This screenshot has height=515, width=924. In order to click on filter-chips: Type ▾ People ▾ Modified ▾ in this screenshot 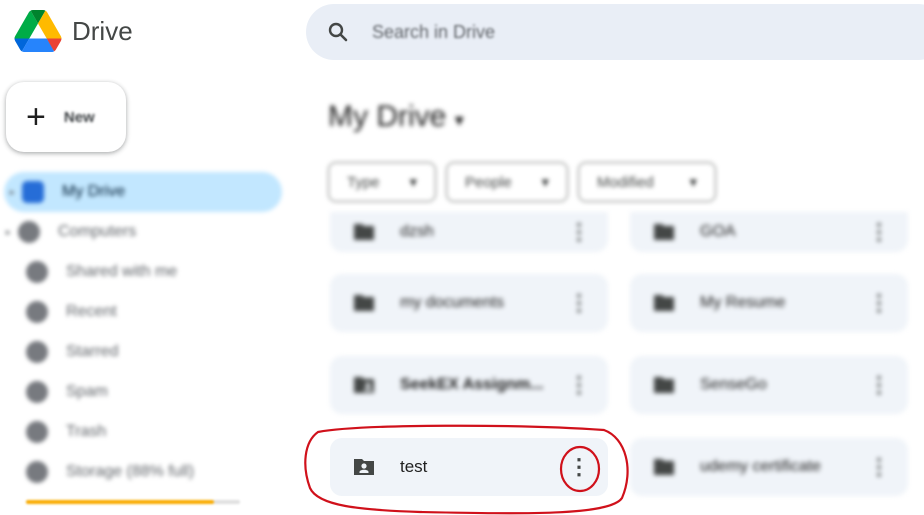, I will do `click(522, 182)`.